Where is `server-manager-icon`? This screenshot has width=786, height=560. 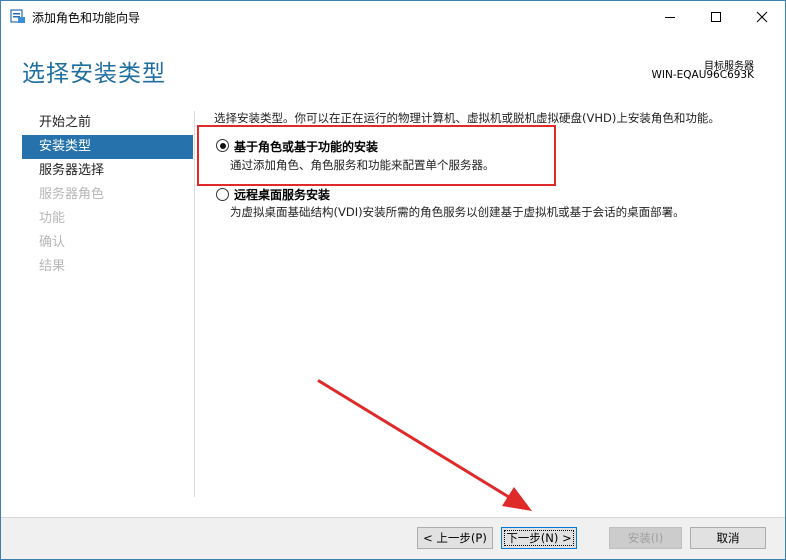
server-manager-icon is located at coordinates (17, 16).